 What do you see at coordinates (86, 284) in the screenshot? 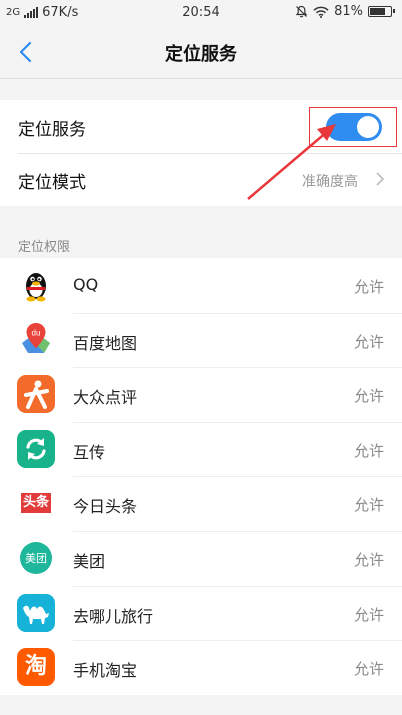
I see `app-name: QQ` at bounding box center [86, 284].